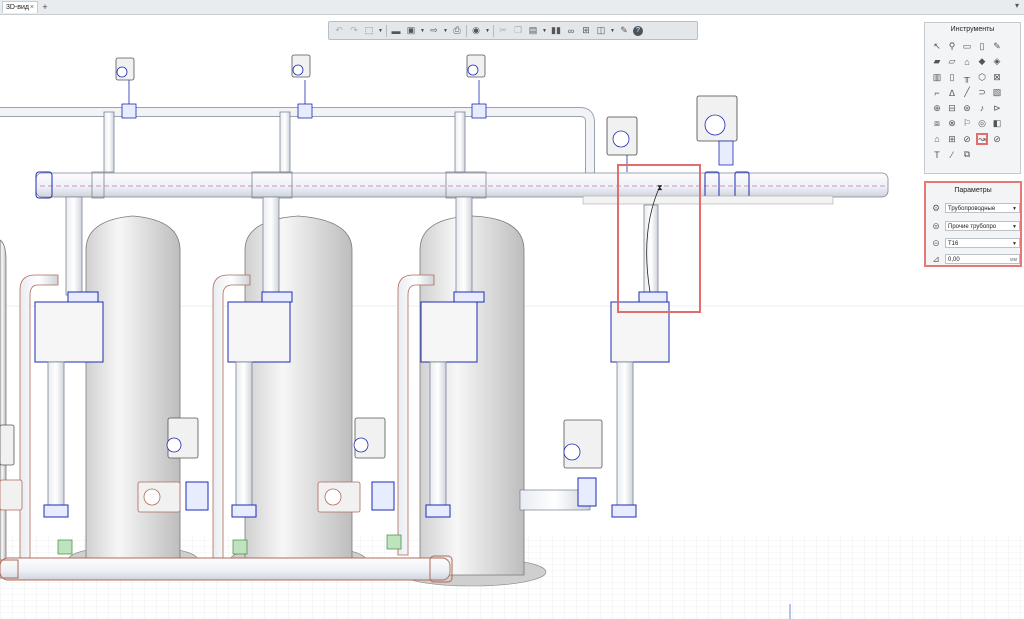 The image size is (1024, 619). What do you see at coordinates (982, 243) in the screenshot?
I see `size-select: Т16 ▼` at bounding box center [982, 243].